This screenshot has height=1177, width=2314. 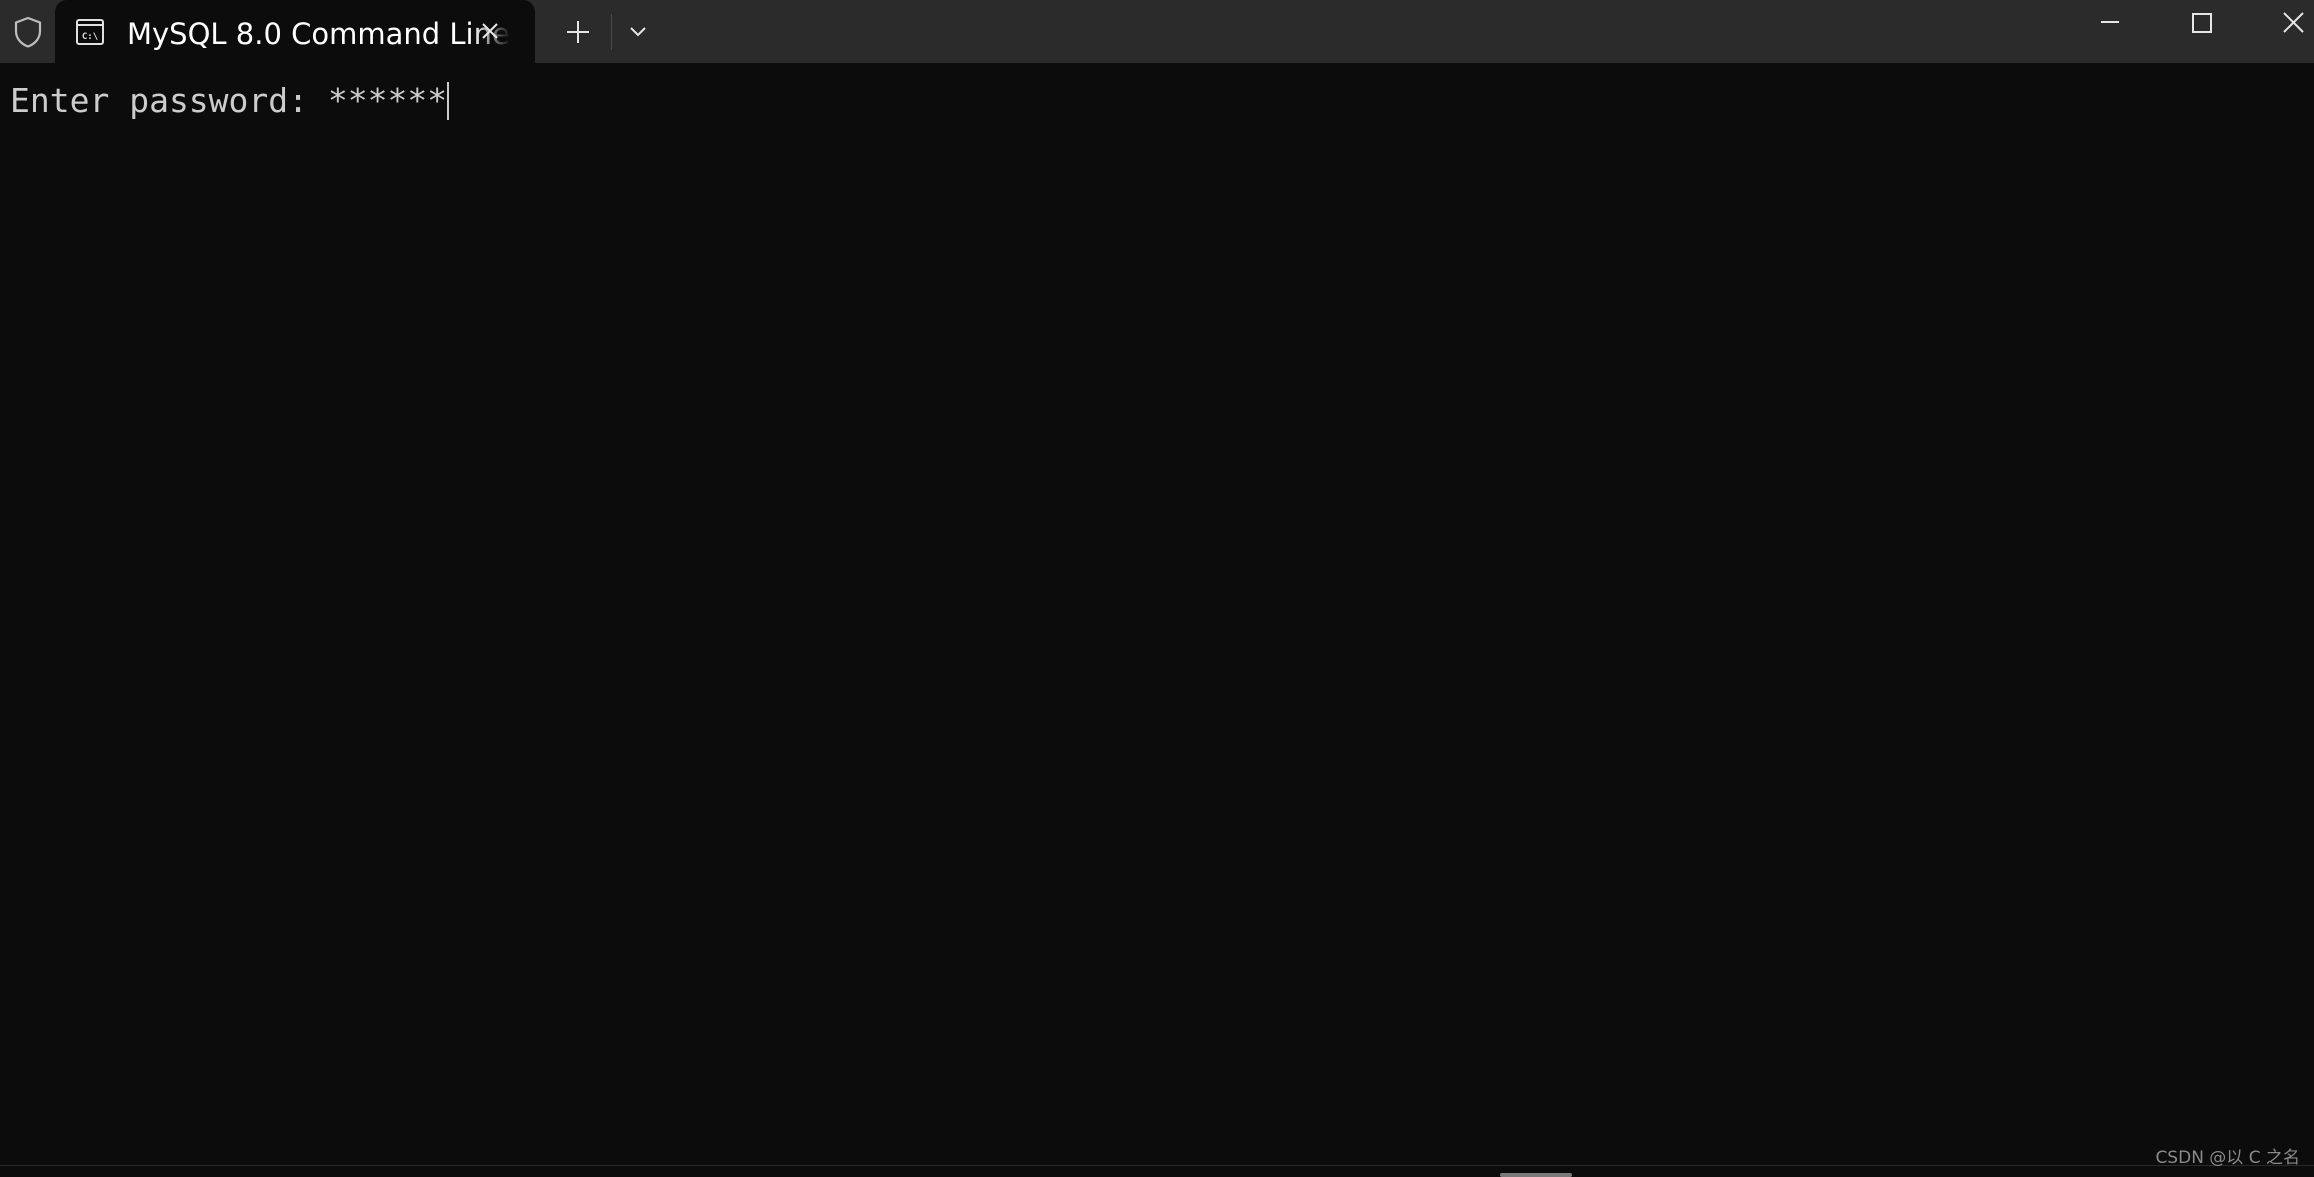 I want to click on command-prompt-icon: C:\, so click(x=90, y=32).